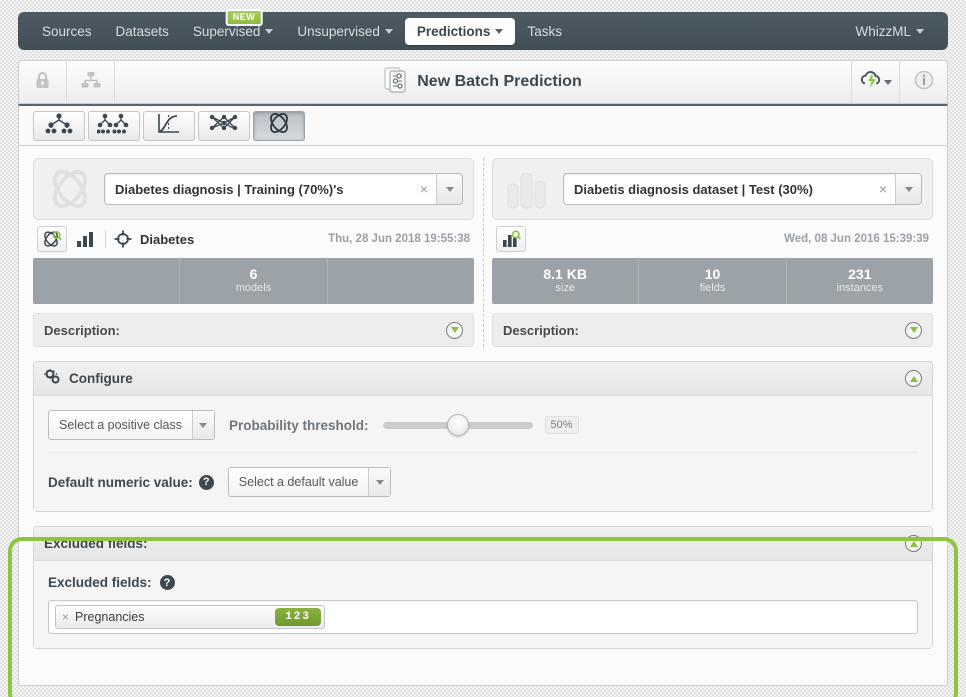 This screenshot has height=697, width=966. What do you see at coordinates (120, 425) in the screenshot?
I see `positive-class-value: Select a positive class` at bounding box center [120, 425].